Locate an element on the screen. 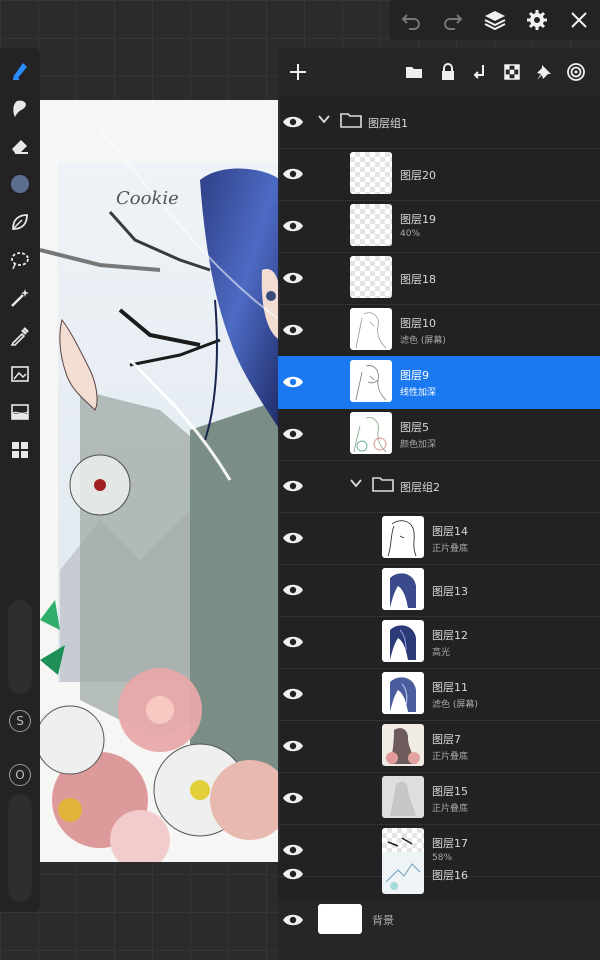 The width and height of the screenshot is (600, 960). layer-mode: 颜色加深 is located at coordinates (418, 445).